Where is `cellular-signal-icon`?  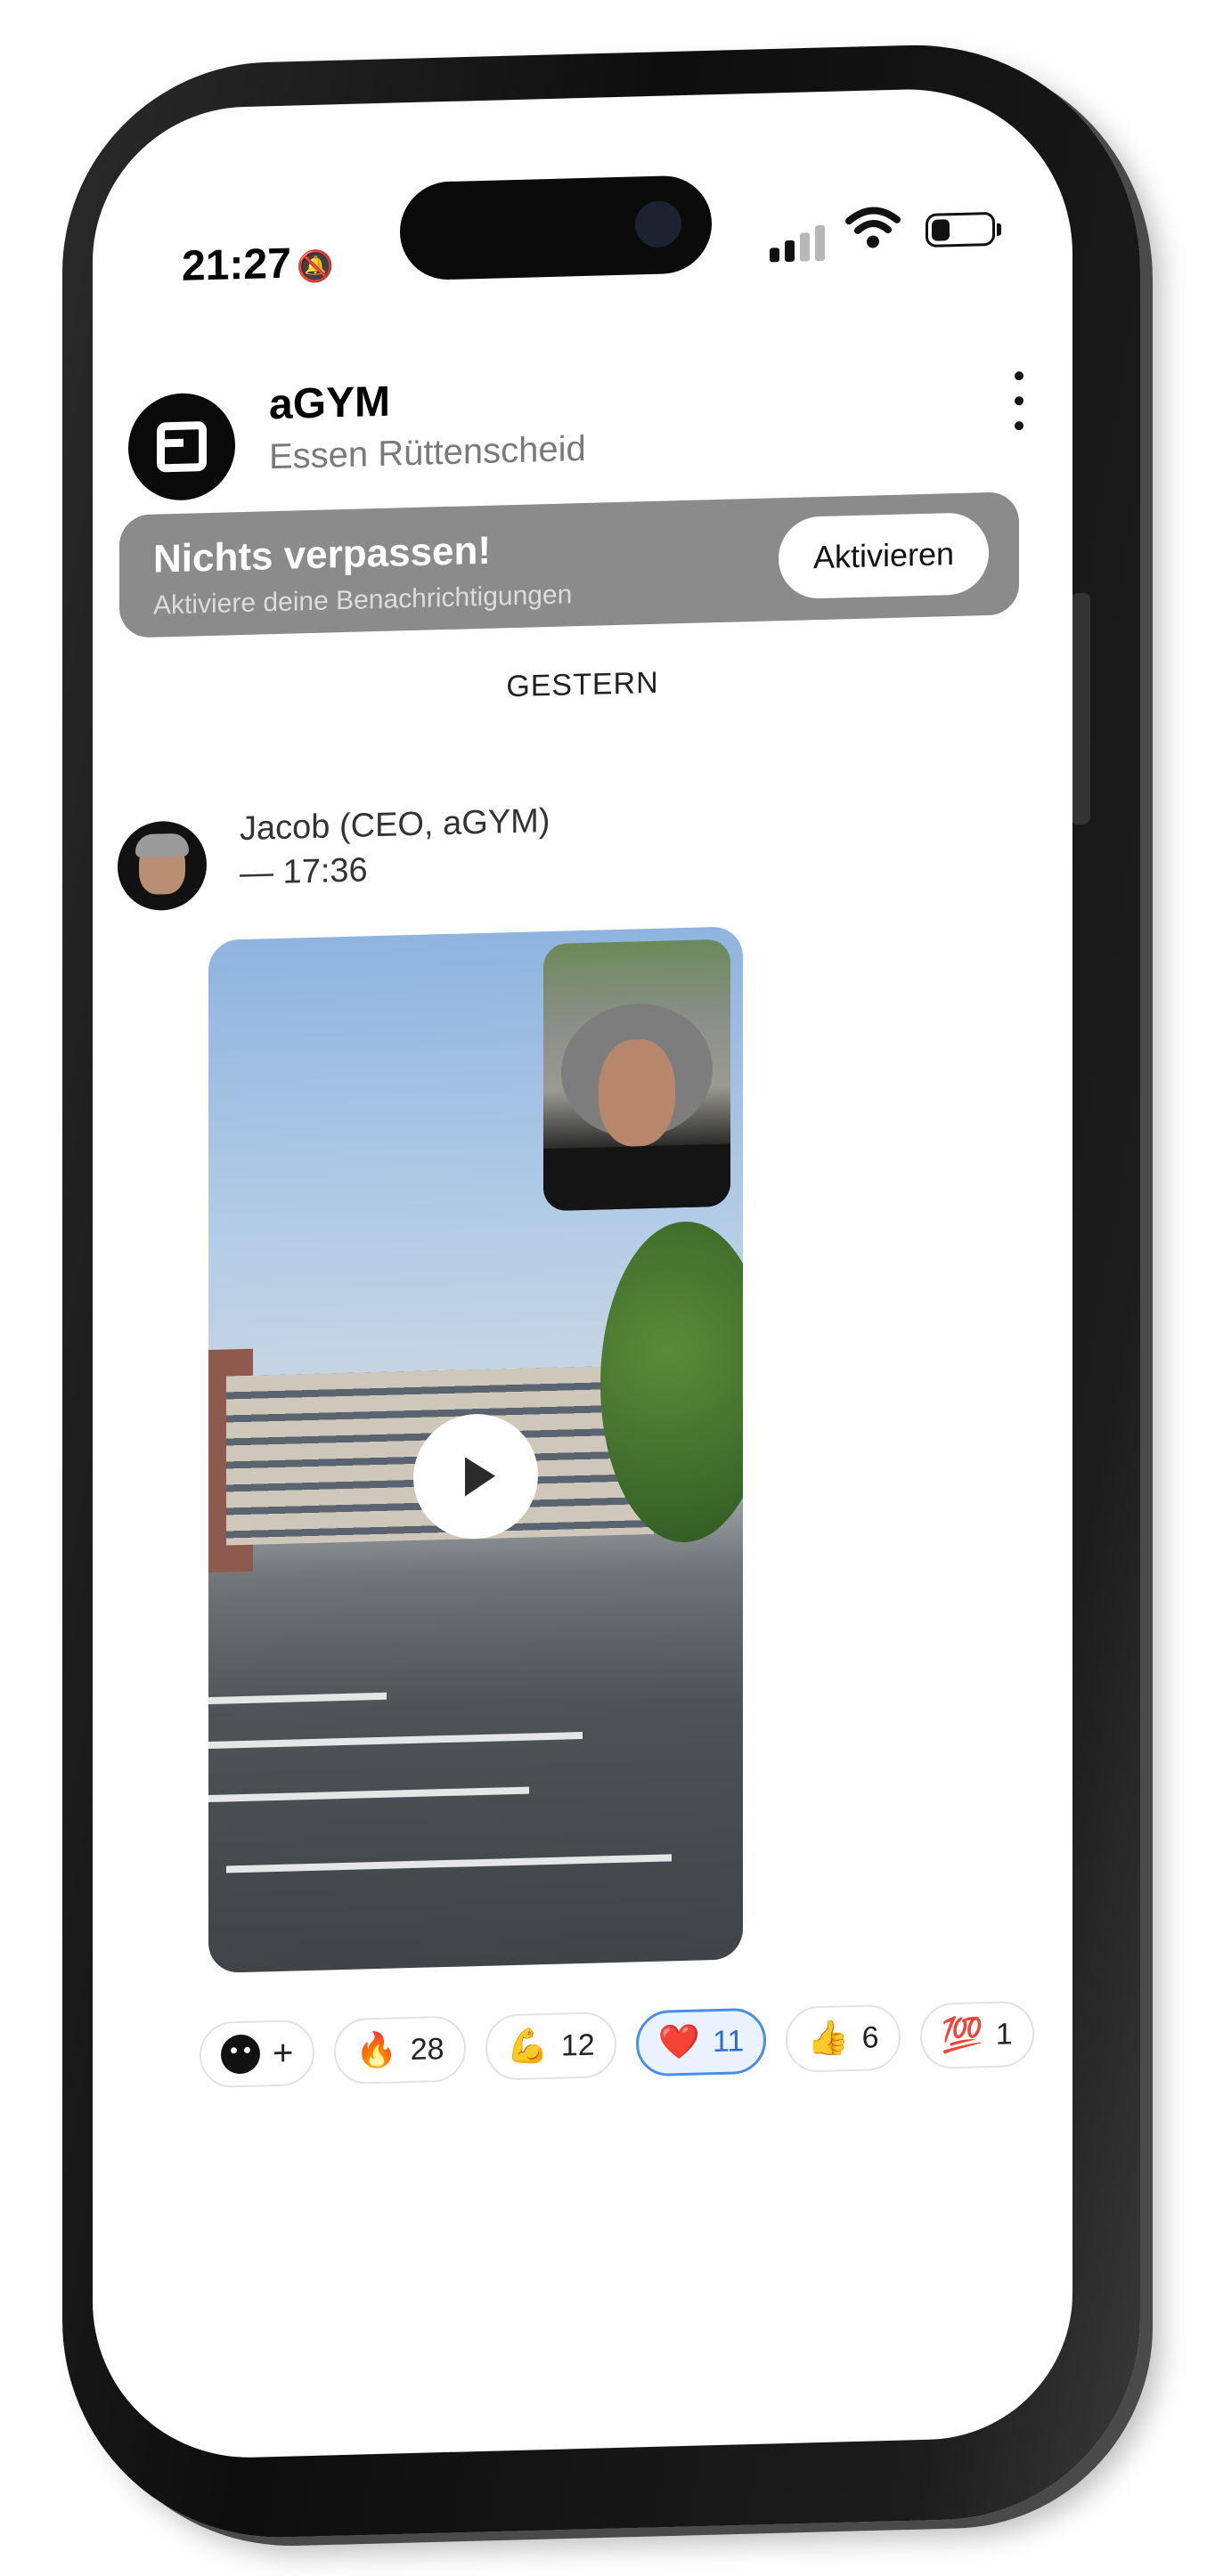 cellular-signal-icon is located at coordinates (797, 243).